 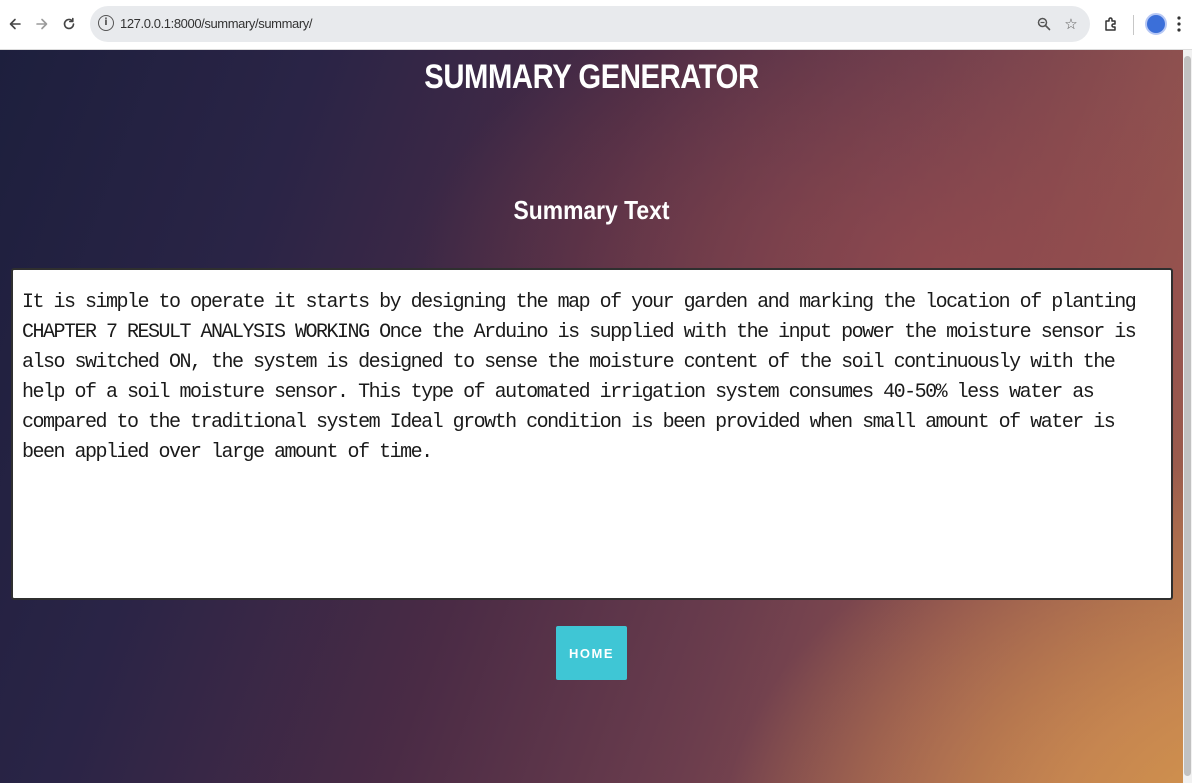 What do you see at coordinates (591, 210) in the screenshot?
I see `section-heading: Summary Text` at bounding box center [591, 210].